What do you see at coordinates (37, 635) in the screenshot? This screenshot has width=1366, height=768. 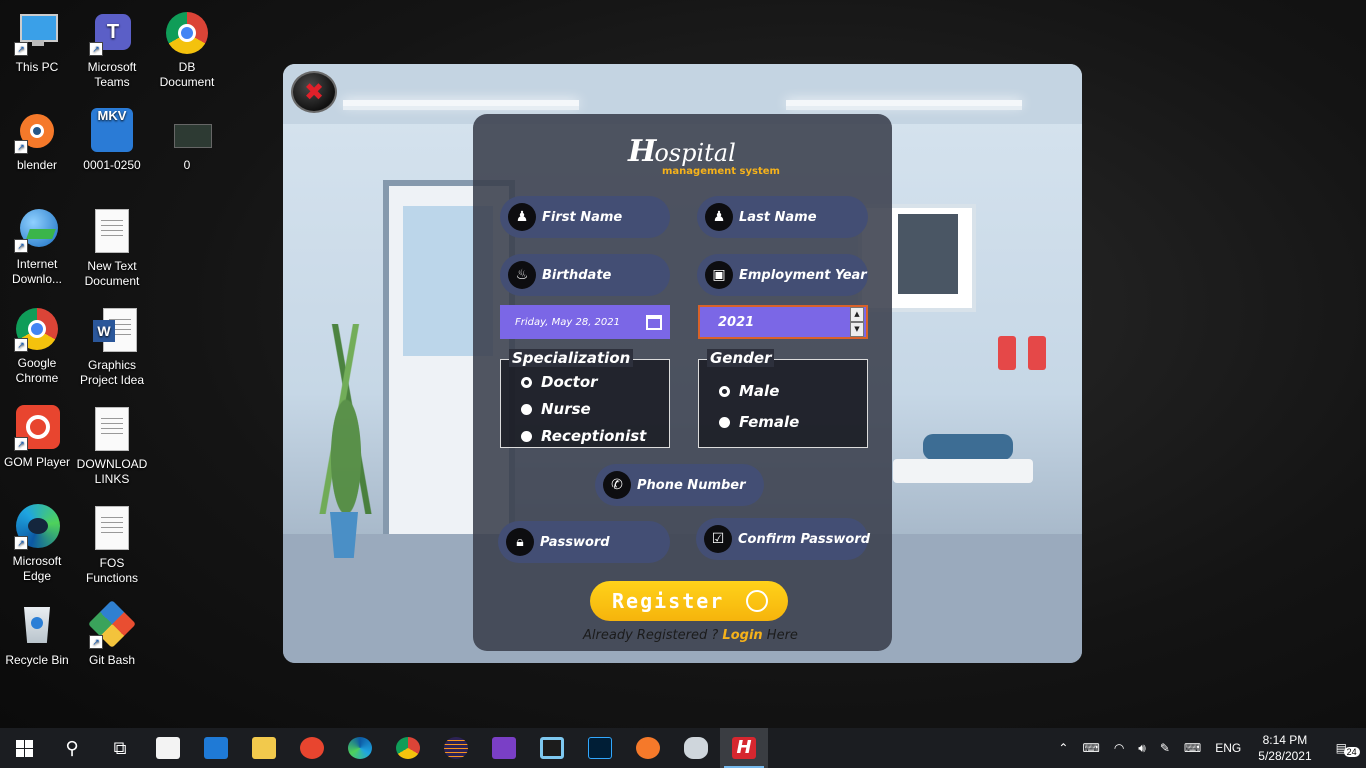 I see `desktop-icon-recycle-bin: Recycle Bin` at bounding box center [37, 635].